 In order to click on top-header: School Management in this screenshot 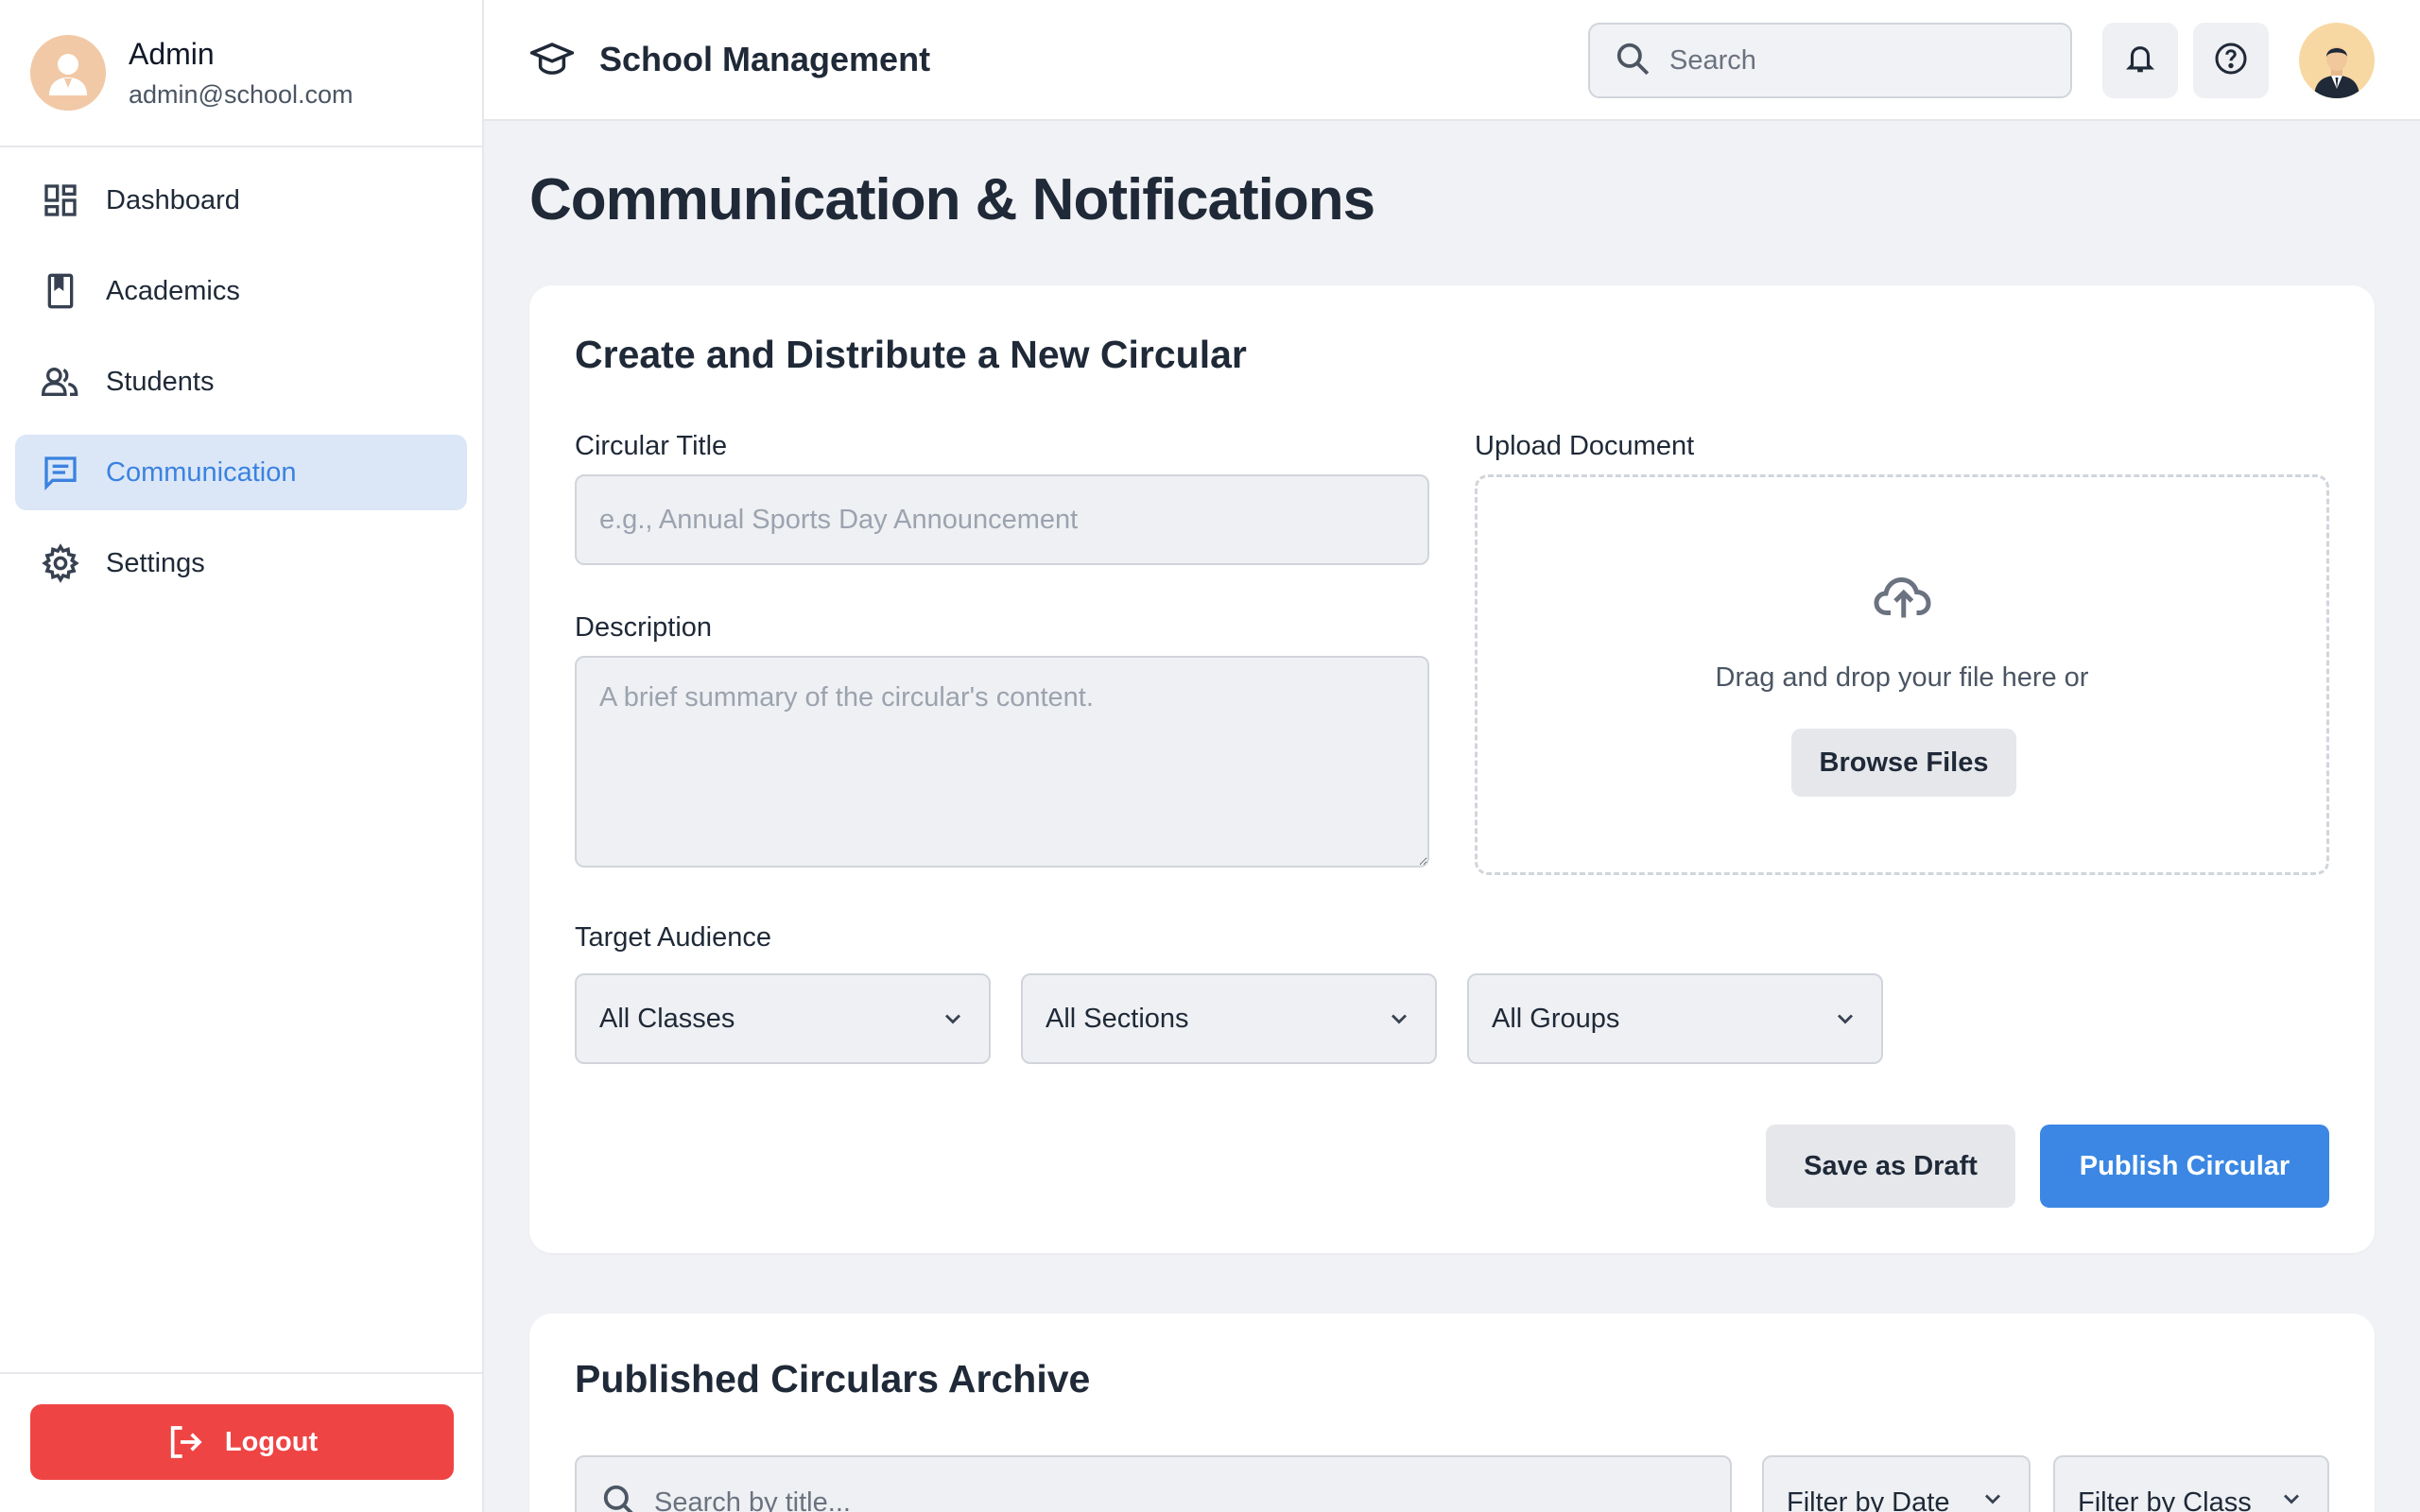, I will do `click(1452, 60)`.